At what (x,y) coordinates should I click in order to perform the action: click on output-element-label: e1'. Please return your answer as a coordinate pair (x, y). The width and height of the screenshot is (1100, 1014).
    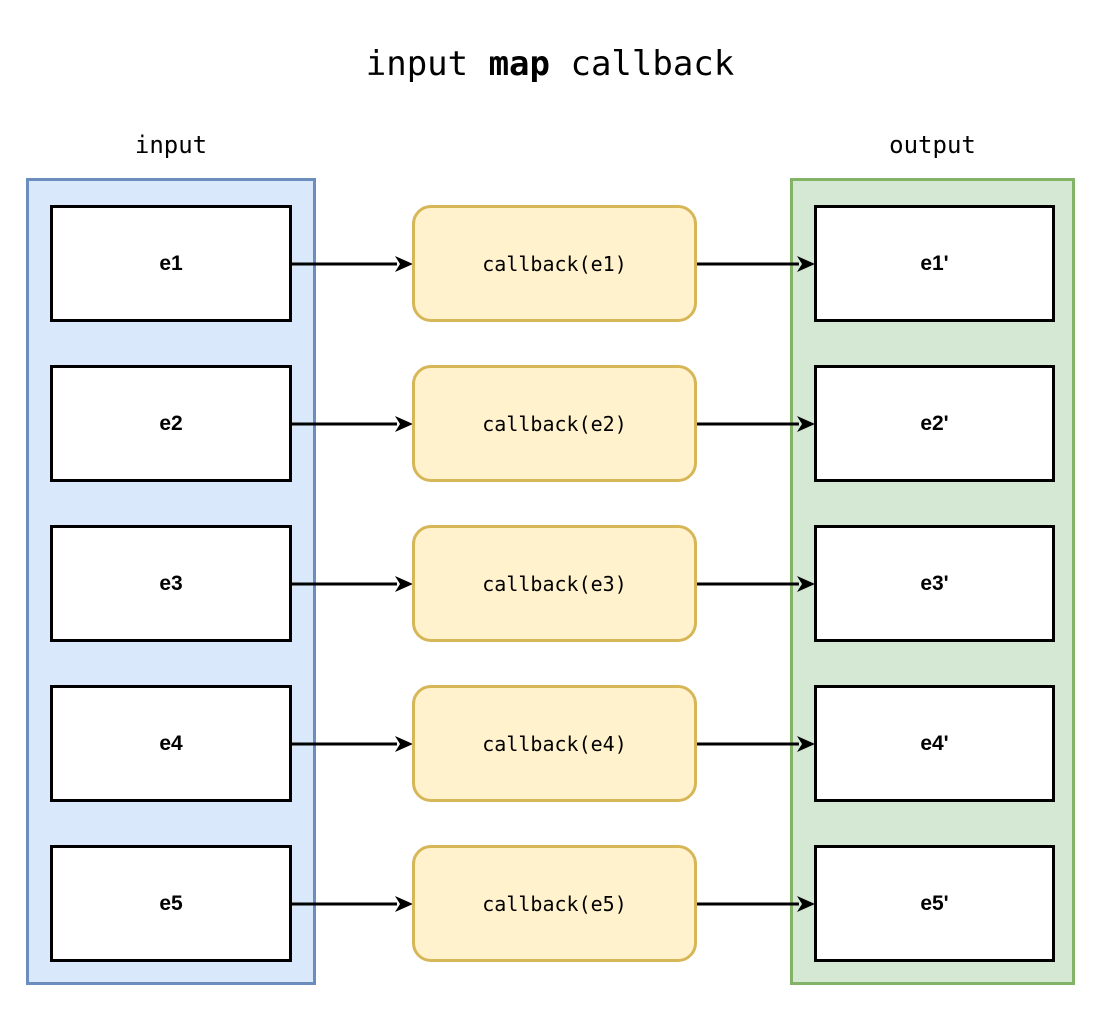
    Looking at the image, I should click on (934, 263).